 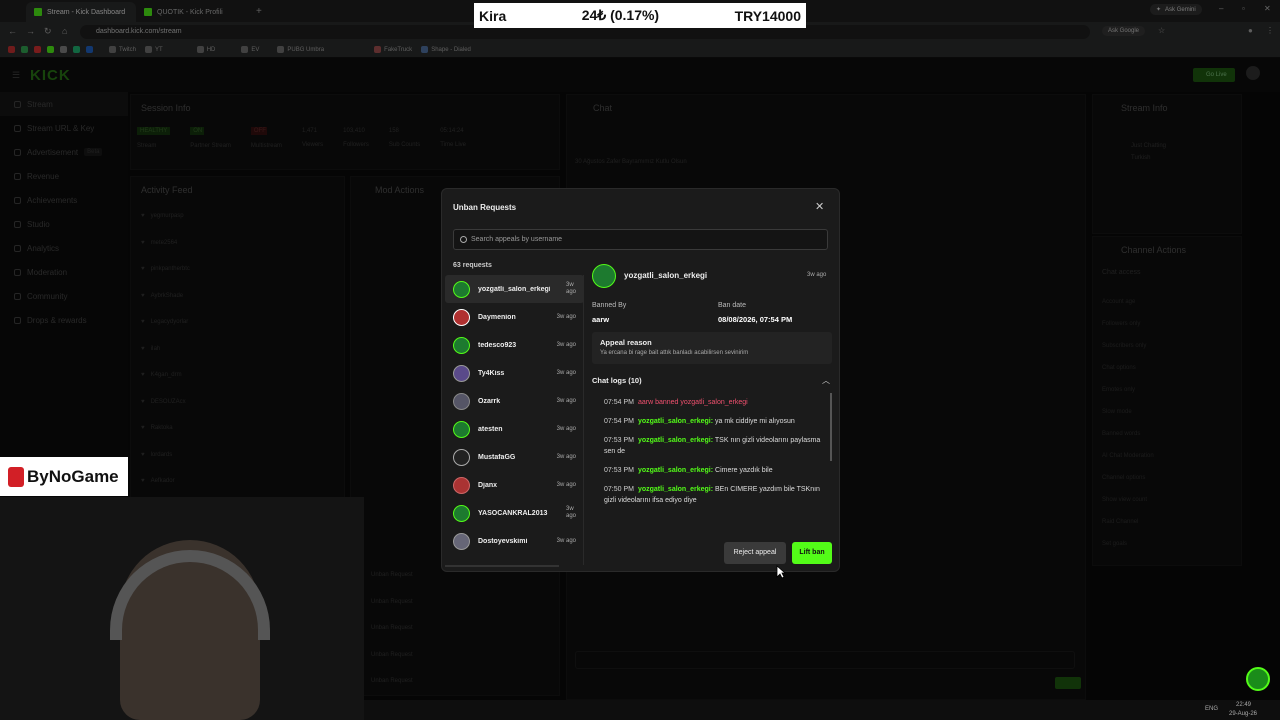 What do you see at coordinates (64, 476) in the screenshot?
I see `sponsor-logo: ByNoGame` at bounding box center [64, 476].